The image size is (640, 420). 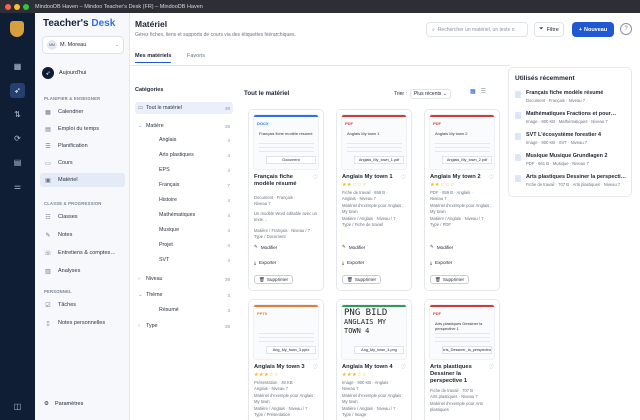 I want to click on inbox-icon: ▤, so click(x=17, y=162).